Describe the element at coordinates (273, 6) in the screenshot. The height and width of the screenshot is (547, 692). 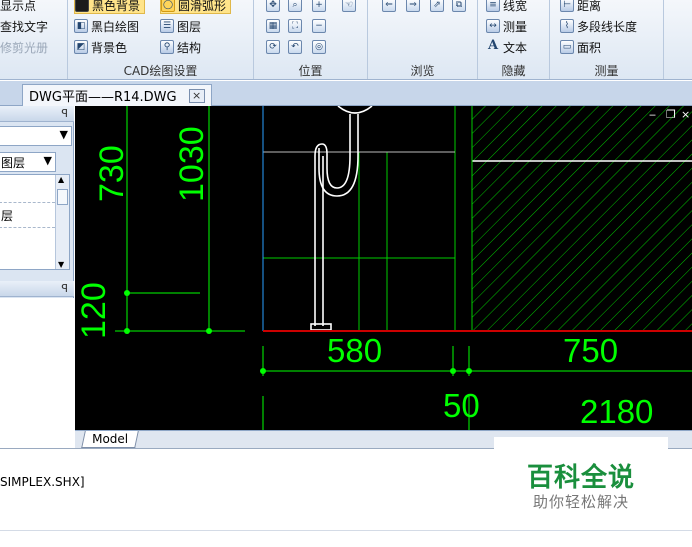
I see `pan-icon: ✥` at that location.